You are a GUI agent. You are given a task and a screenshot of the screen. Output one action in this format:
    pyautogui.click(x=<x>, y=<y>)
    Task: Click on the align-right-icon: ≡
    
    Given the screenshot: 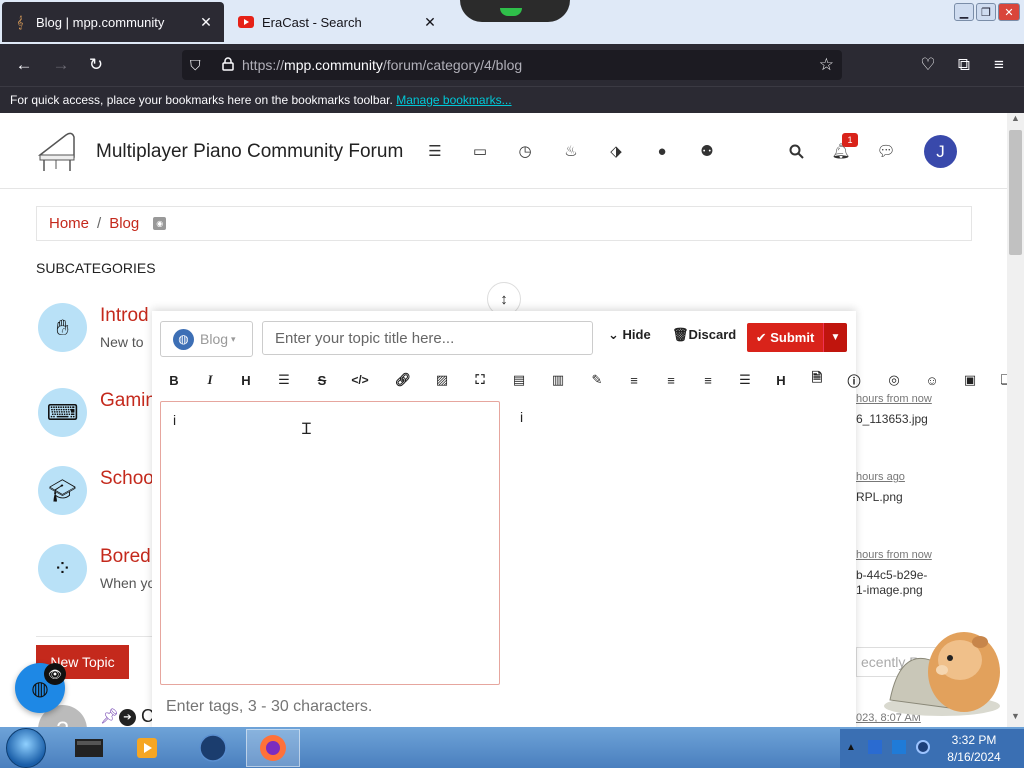 What is the action you would take?
    pyautogui.click(x=708, y=380)
    